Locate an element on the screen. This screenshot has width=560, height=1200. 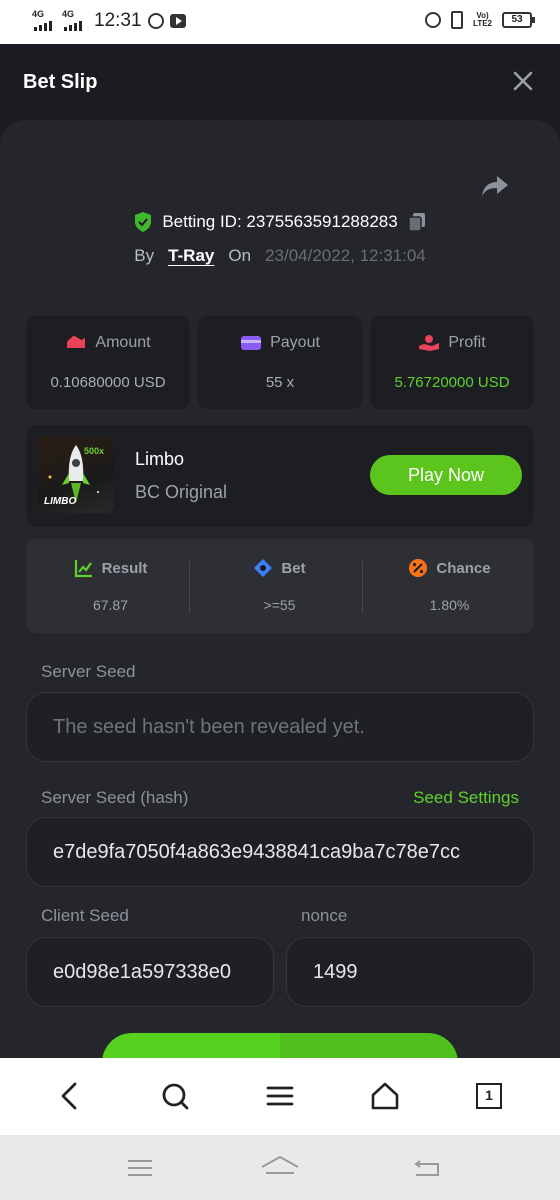
result-value: 67.87 is located at coordinates (110, 605).